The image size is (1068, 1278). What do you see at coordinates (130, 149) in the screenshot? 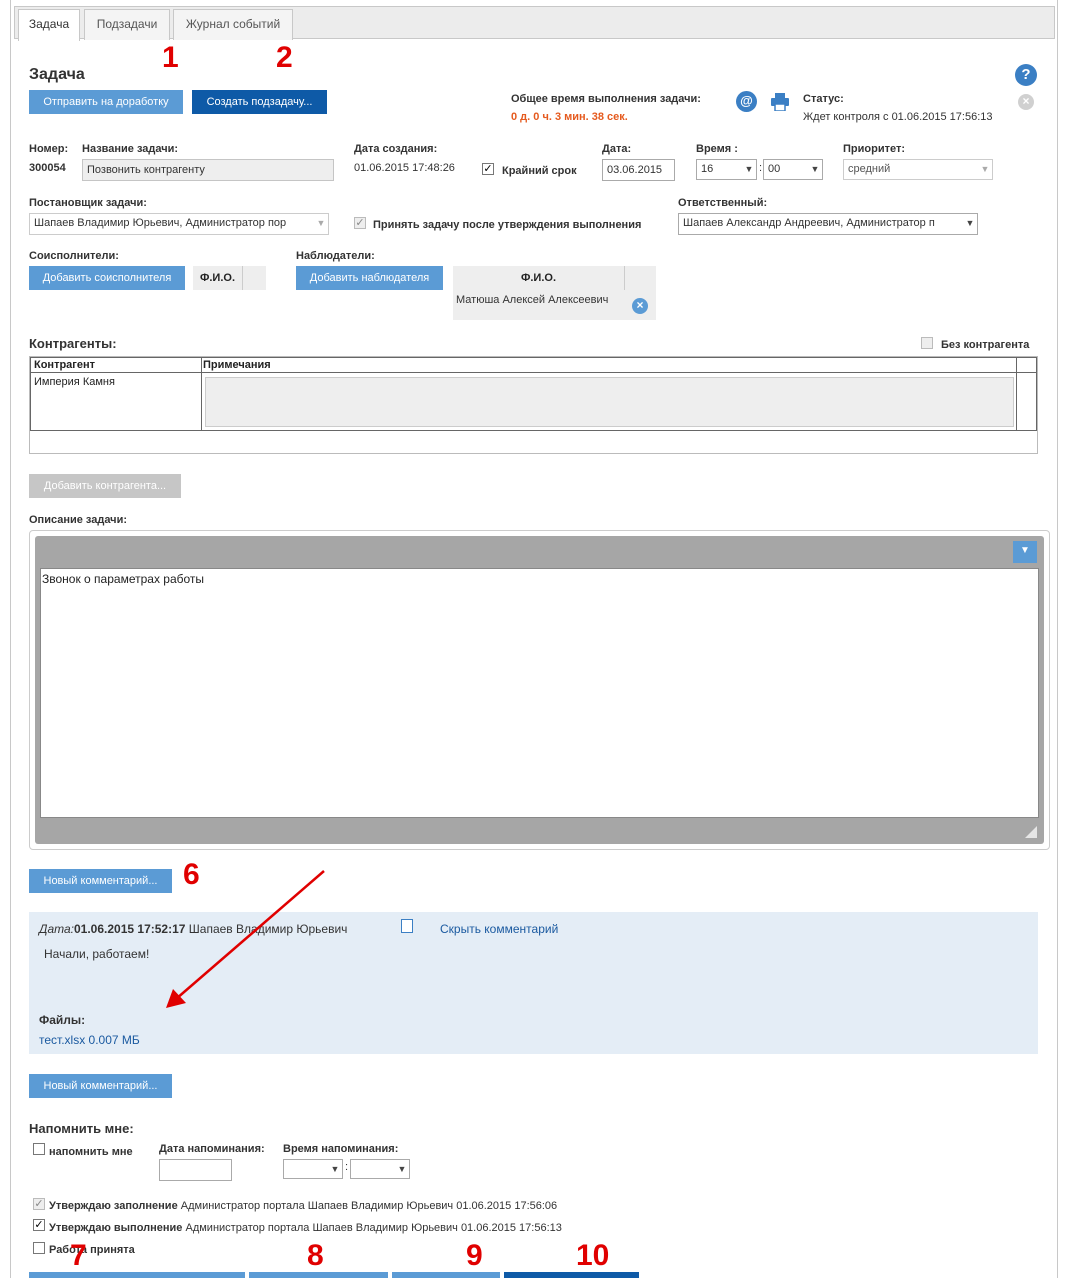
I see `task-name-label: Название задачи:` at bounding box center [130, 149].